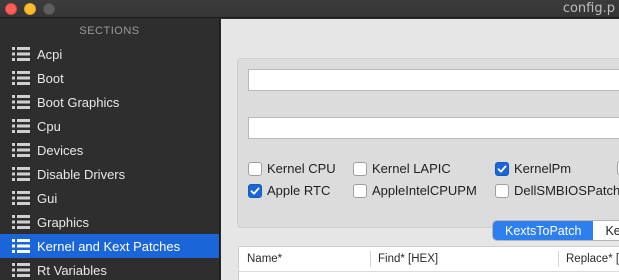 This screenshot has height=280, width=619. What do you see at coordinates (78, 102) in the screenshot?
I see `sidebar-item-label: Boot Graphics` at bounding box center [78, 102].